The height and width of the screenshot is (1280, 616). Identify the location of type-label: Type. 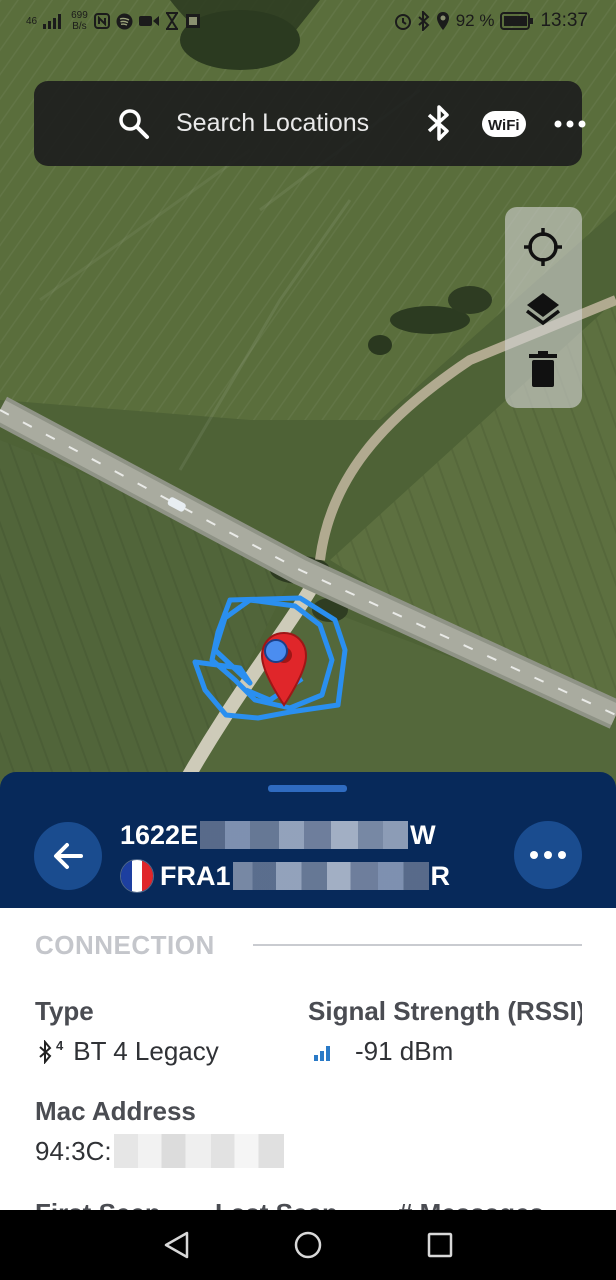
(64, 1011).